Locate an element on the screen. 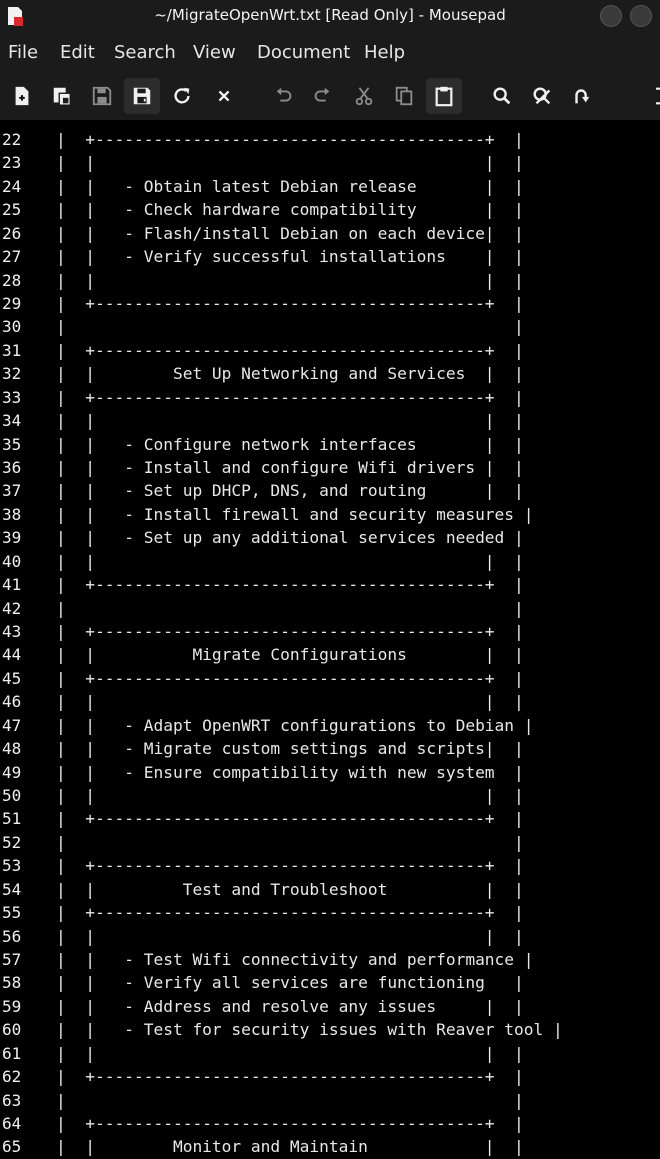  menu-search: Search is located at coordinates (145, 52).